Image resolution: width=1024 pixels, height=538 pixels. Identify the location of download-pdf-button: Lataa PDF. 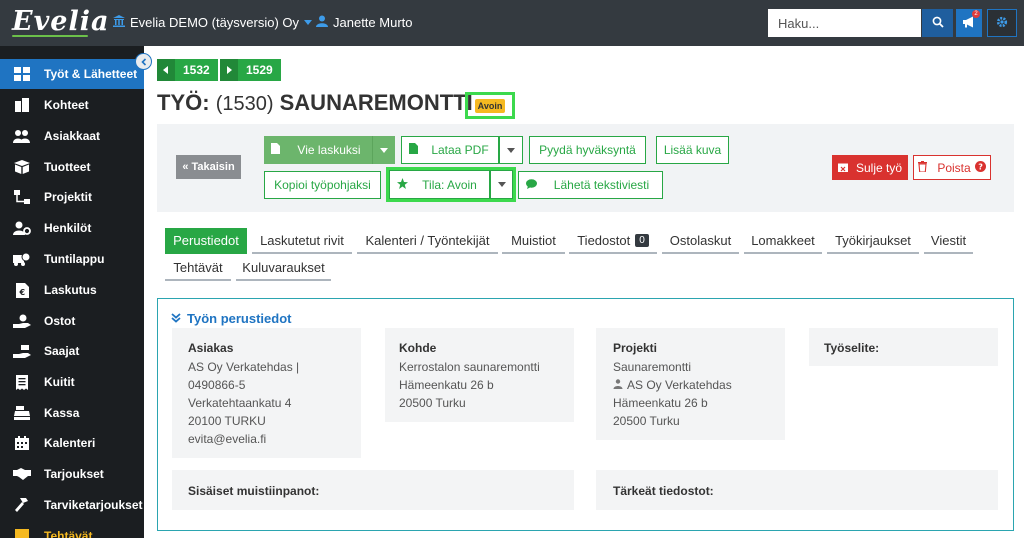
(450, 150).